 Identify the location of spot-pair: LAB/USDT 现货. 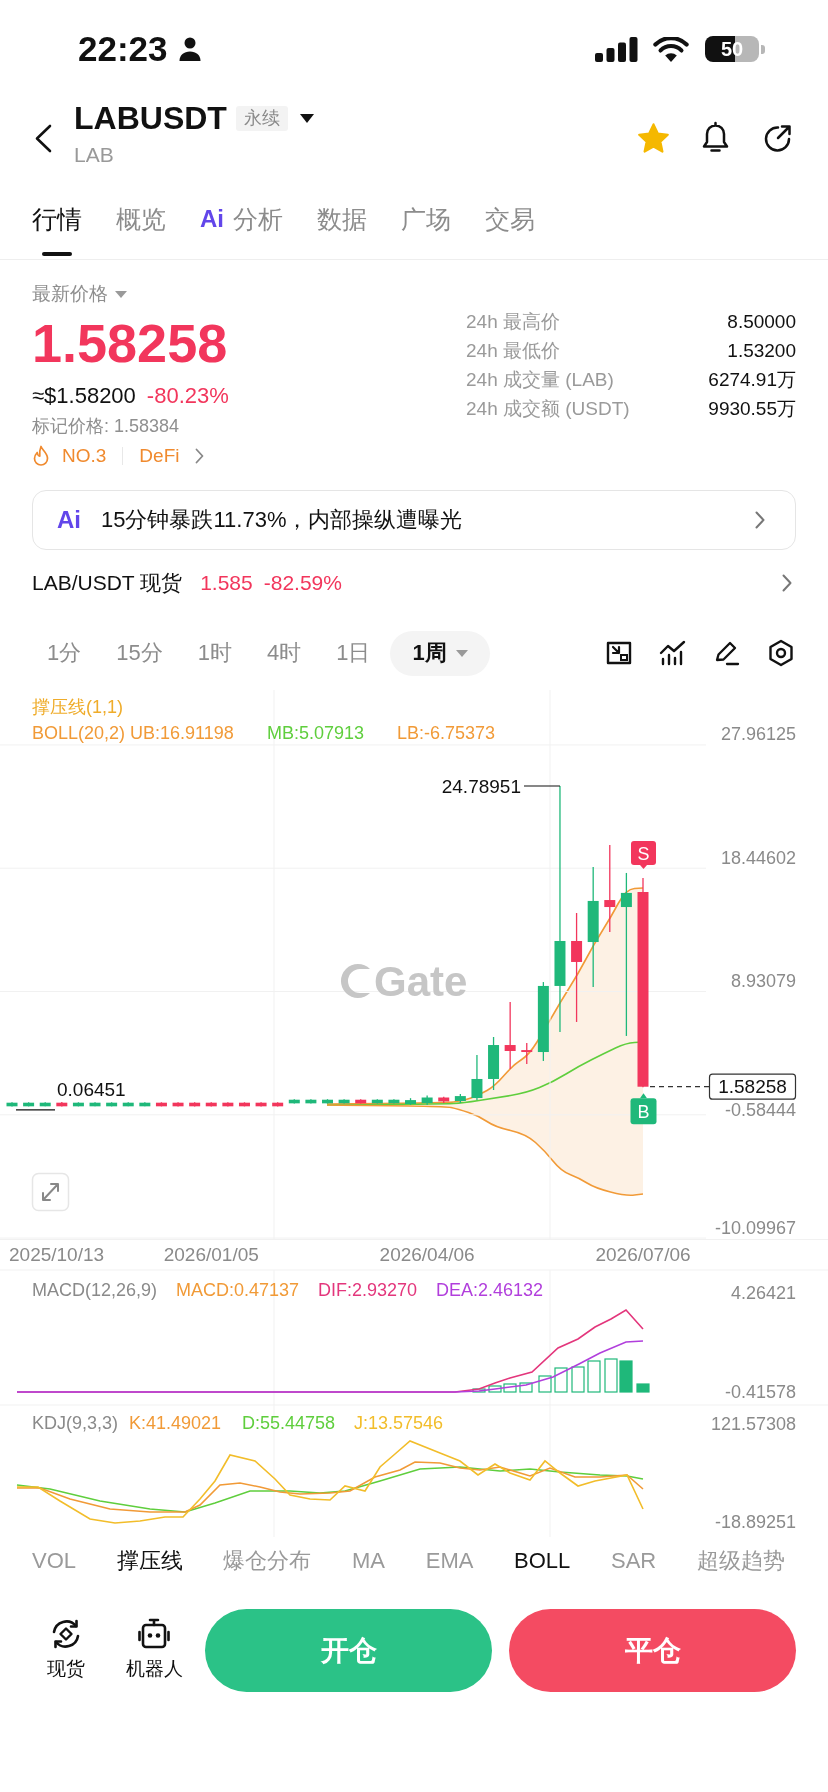
(107, 583).